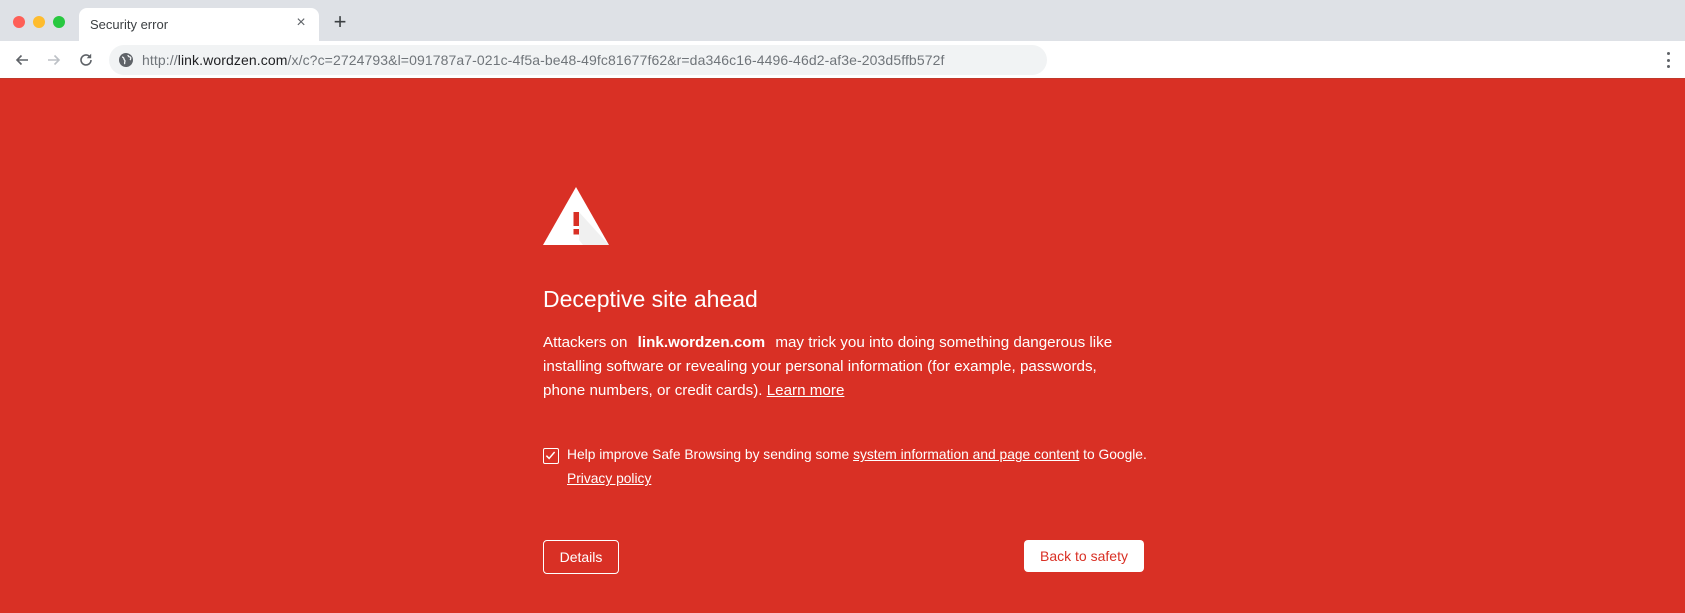  I want to click on arrow-left-icon, so click(21, 60).